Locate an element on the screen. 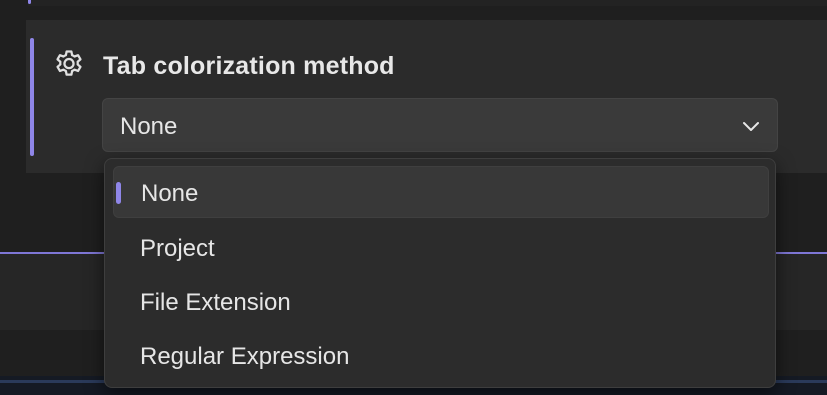  option-label: None is located at coordinates (170, 193).